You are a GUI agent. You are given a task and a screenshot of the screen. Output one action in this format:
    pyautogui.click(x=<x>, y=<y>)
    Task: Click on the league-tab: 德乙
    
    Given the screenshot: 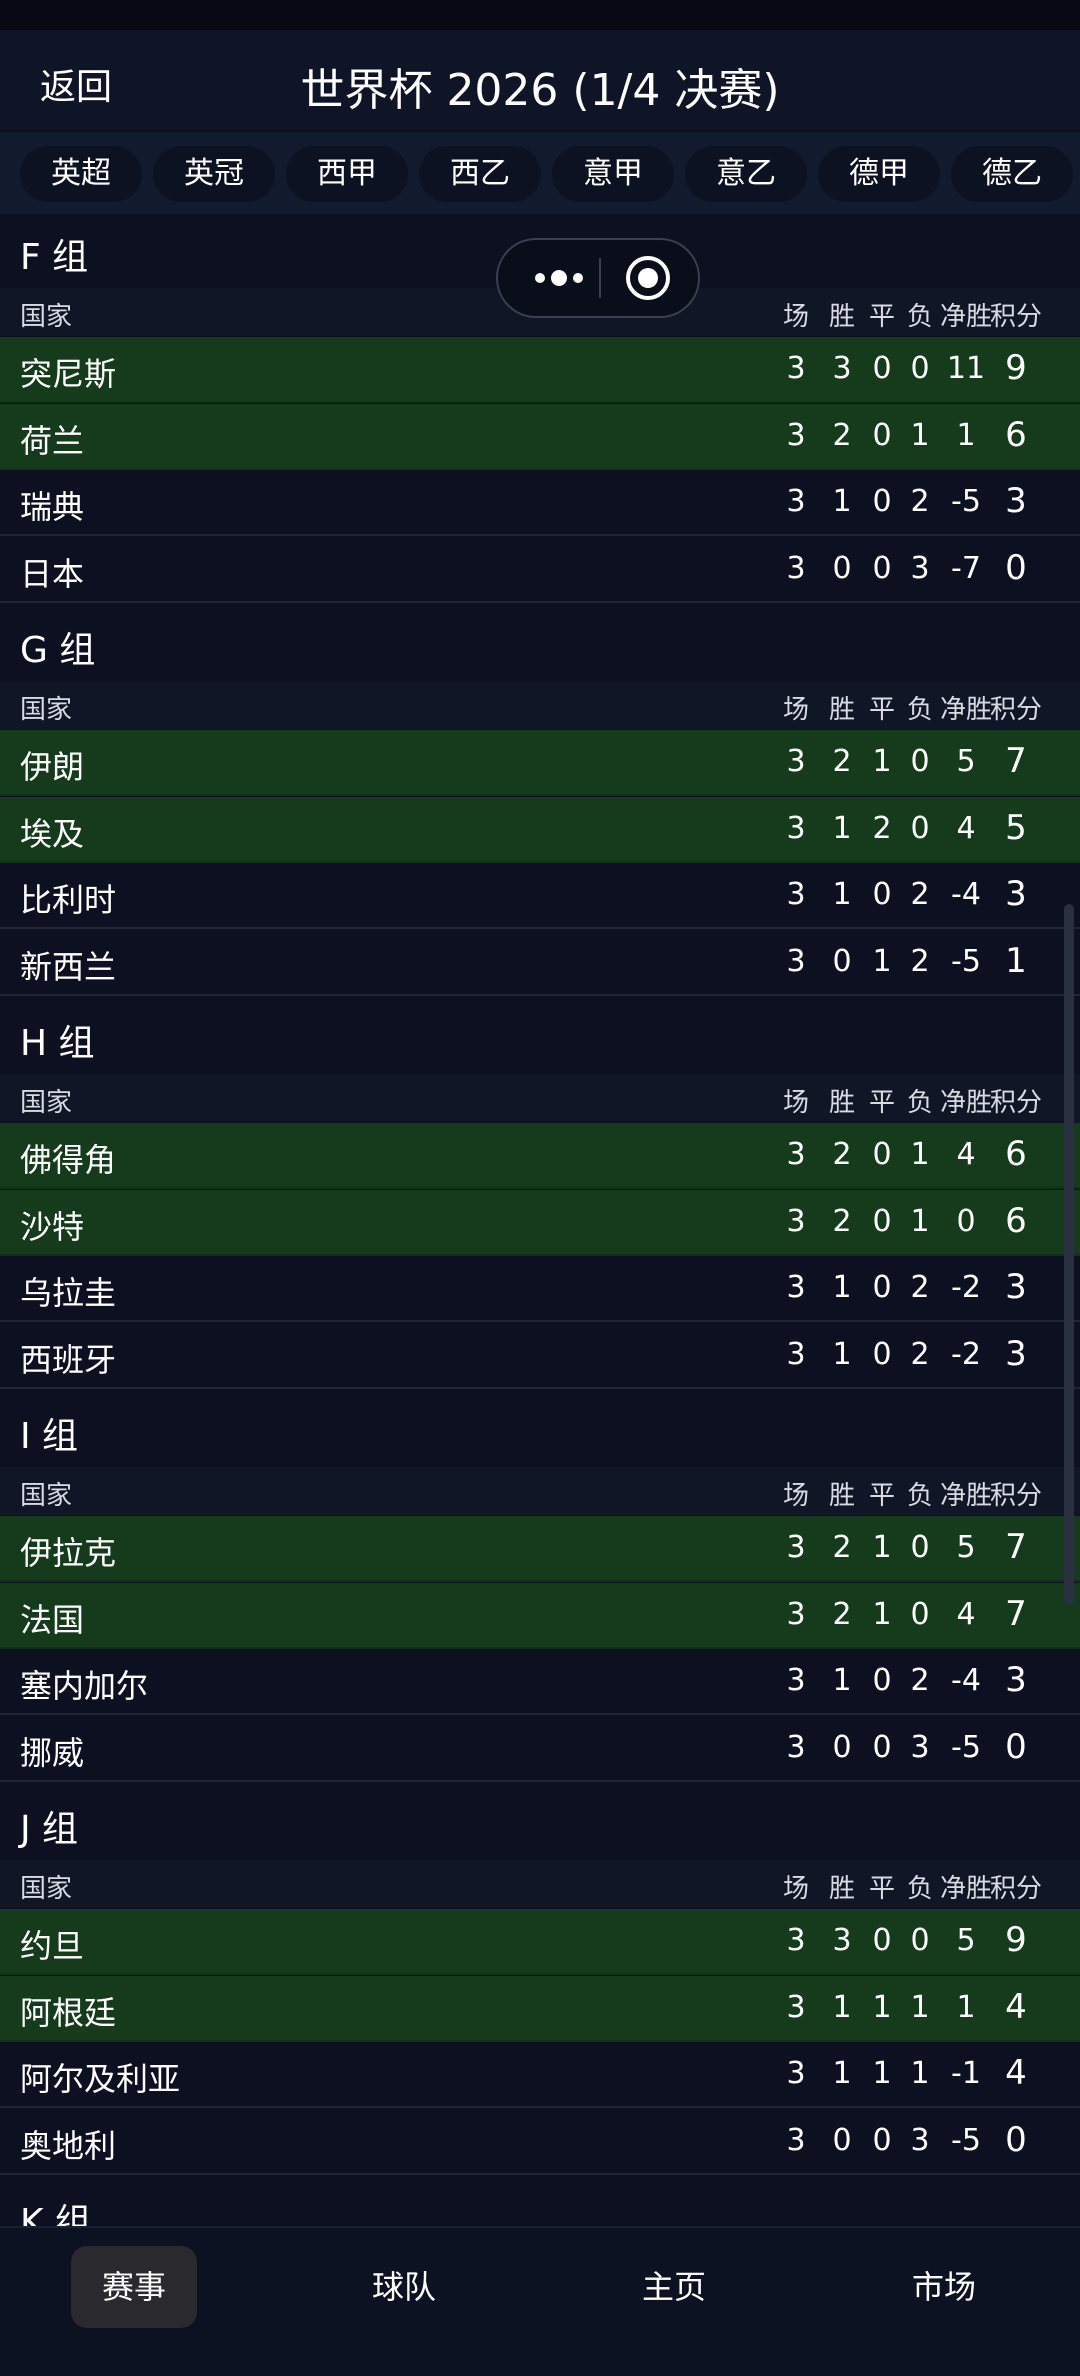 What is the action you would take?
    pyautogui.click(x=1012, y=174)
    